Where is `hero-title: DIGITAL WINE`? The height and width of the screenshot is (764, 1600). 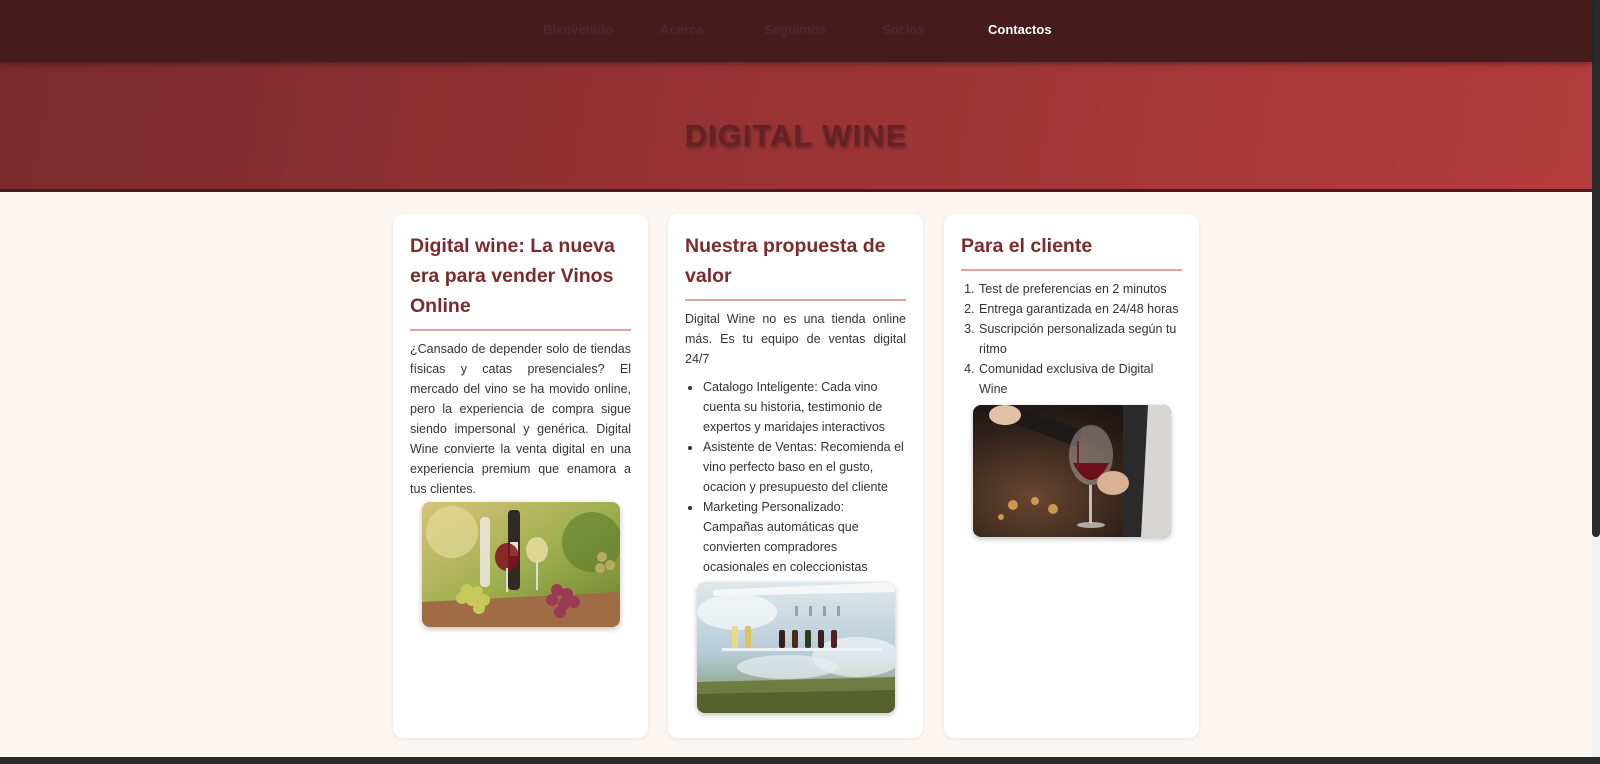 hero-title: DIGITAL WINE is located at coordinates (796, 135).